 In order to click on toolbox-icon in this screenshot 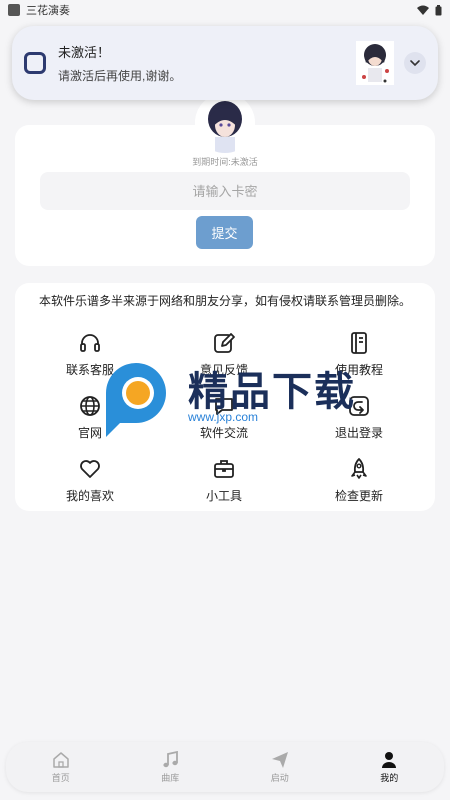, I will do `click(224, 469)`.